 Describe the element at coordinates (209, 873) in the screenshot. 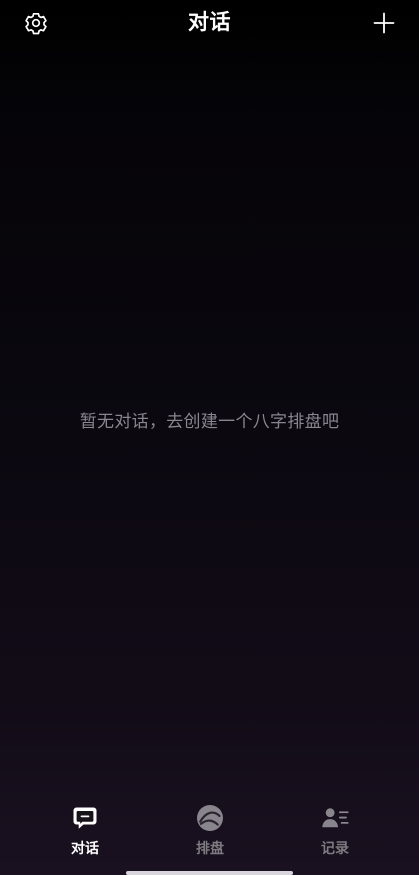

I see `home-indicator` at that location.